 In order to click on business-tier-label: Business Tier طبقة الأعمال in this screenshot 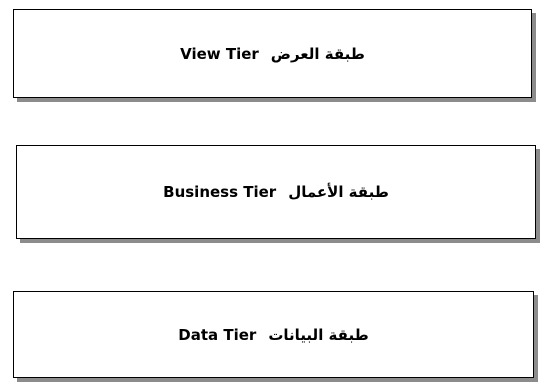, I will do `click(276, 192)`.